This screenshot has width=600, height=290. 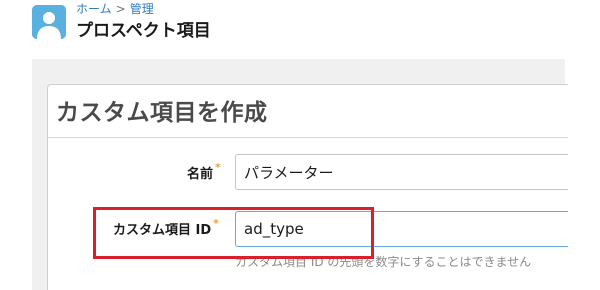 What do you see at coordinates (308, 137) in the screenshot?
I see `card-divider` at bounding box center [308, 137].